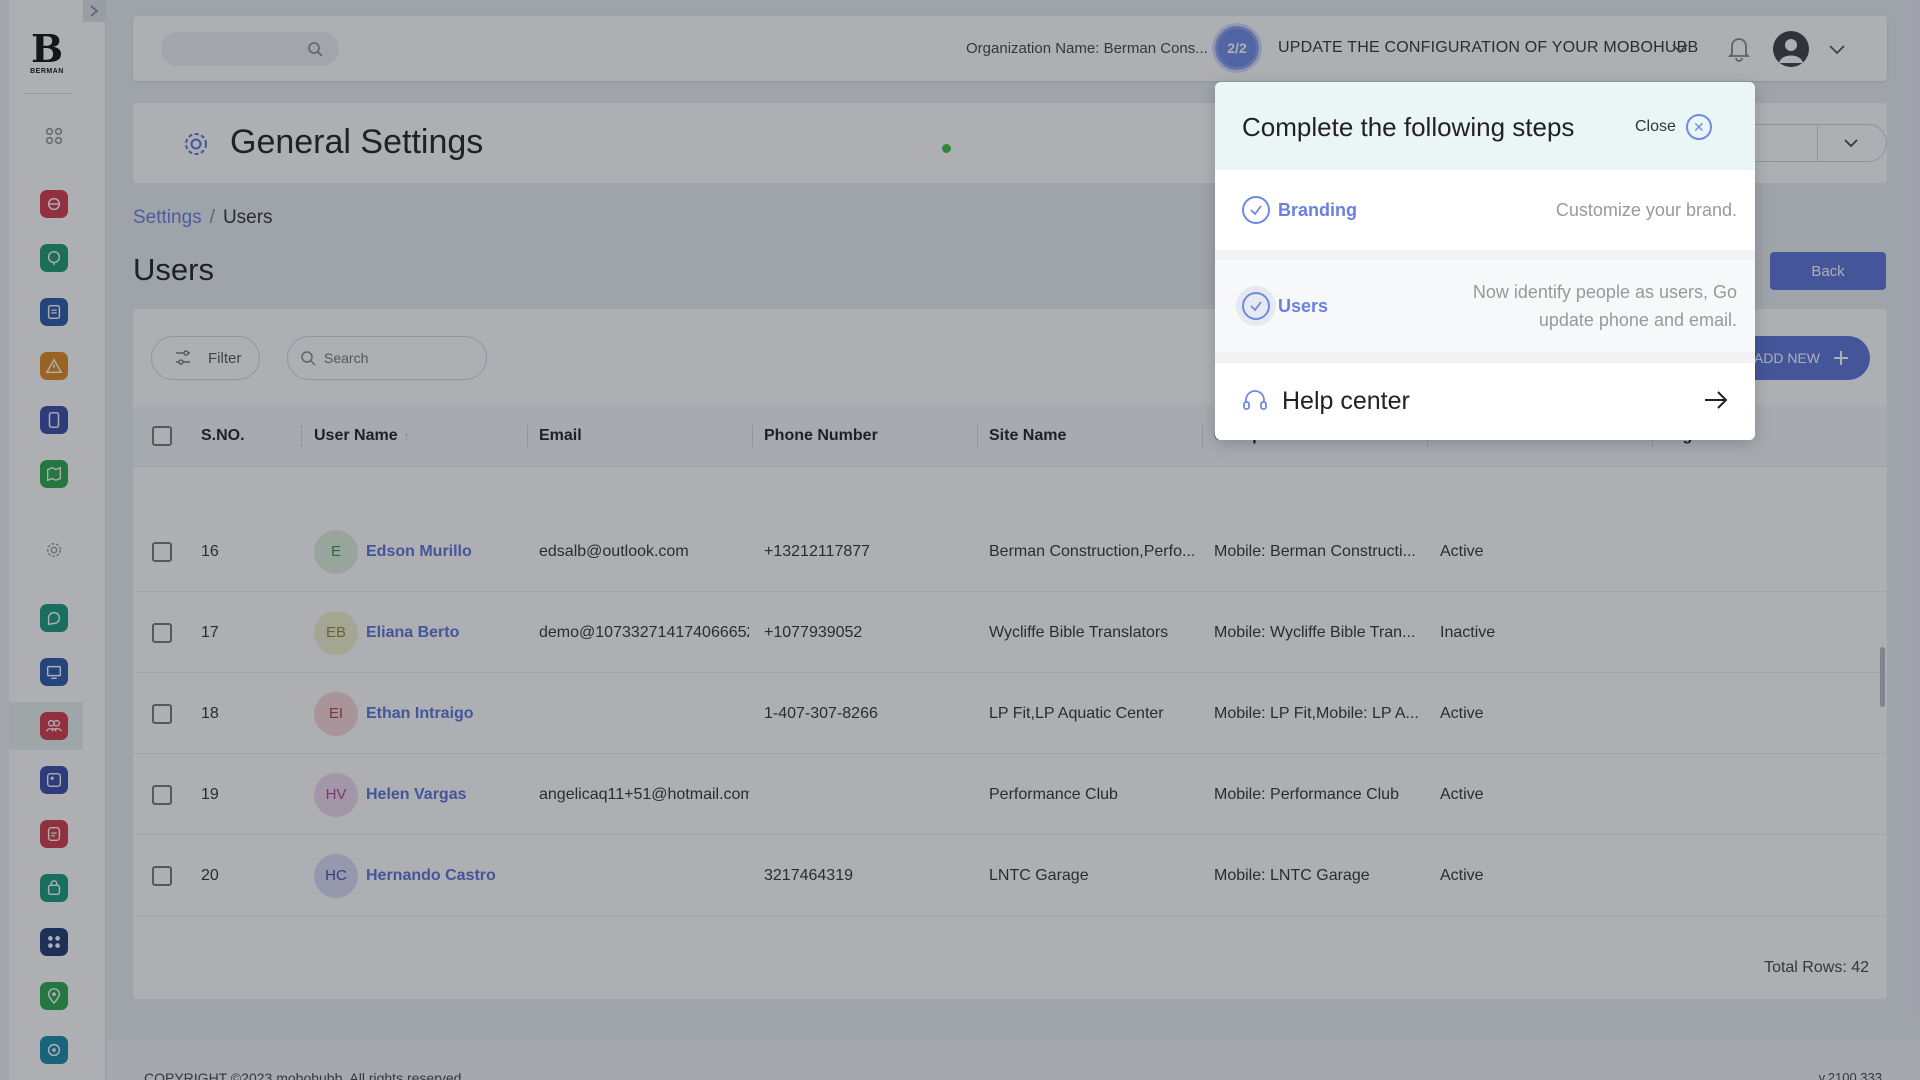 This screenshot has width=1920, height=1080. I want to click on step-users-description-line1: Now identify people as users, Go, so click(1604, 292).